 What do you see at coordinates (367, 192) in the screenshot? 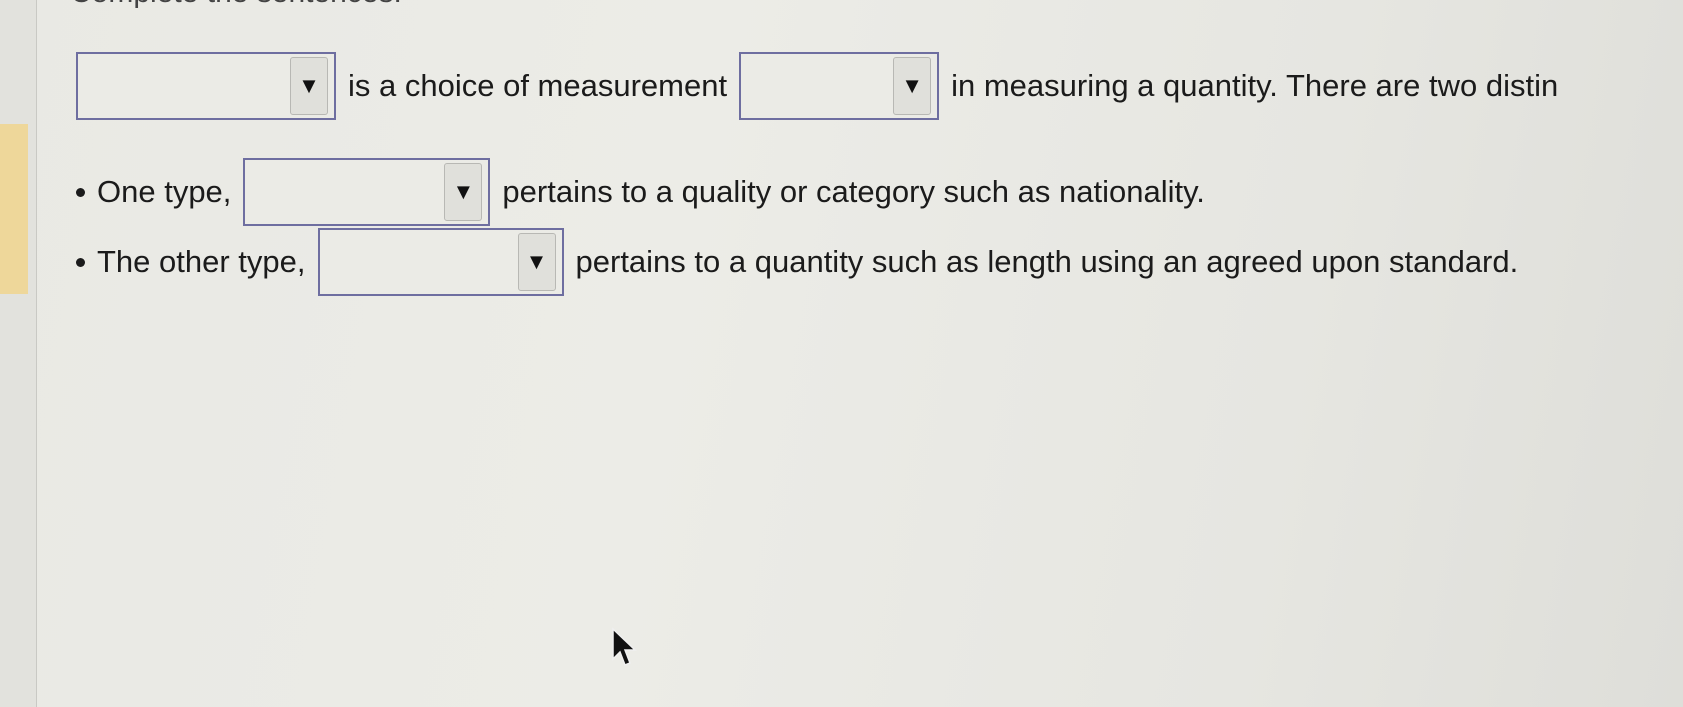
I see `dropdown-3: ▼` at bounding box center [367, 192].